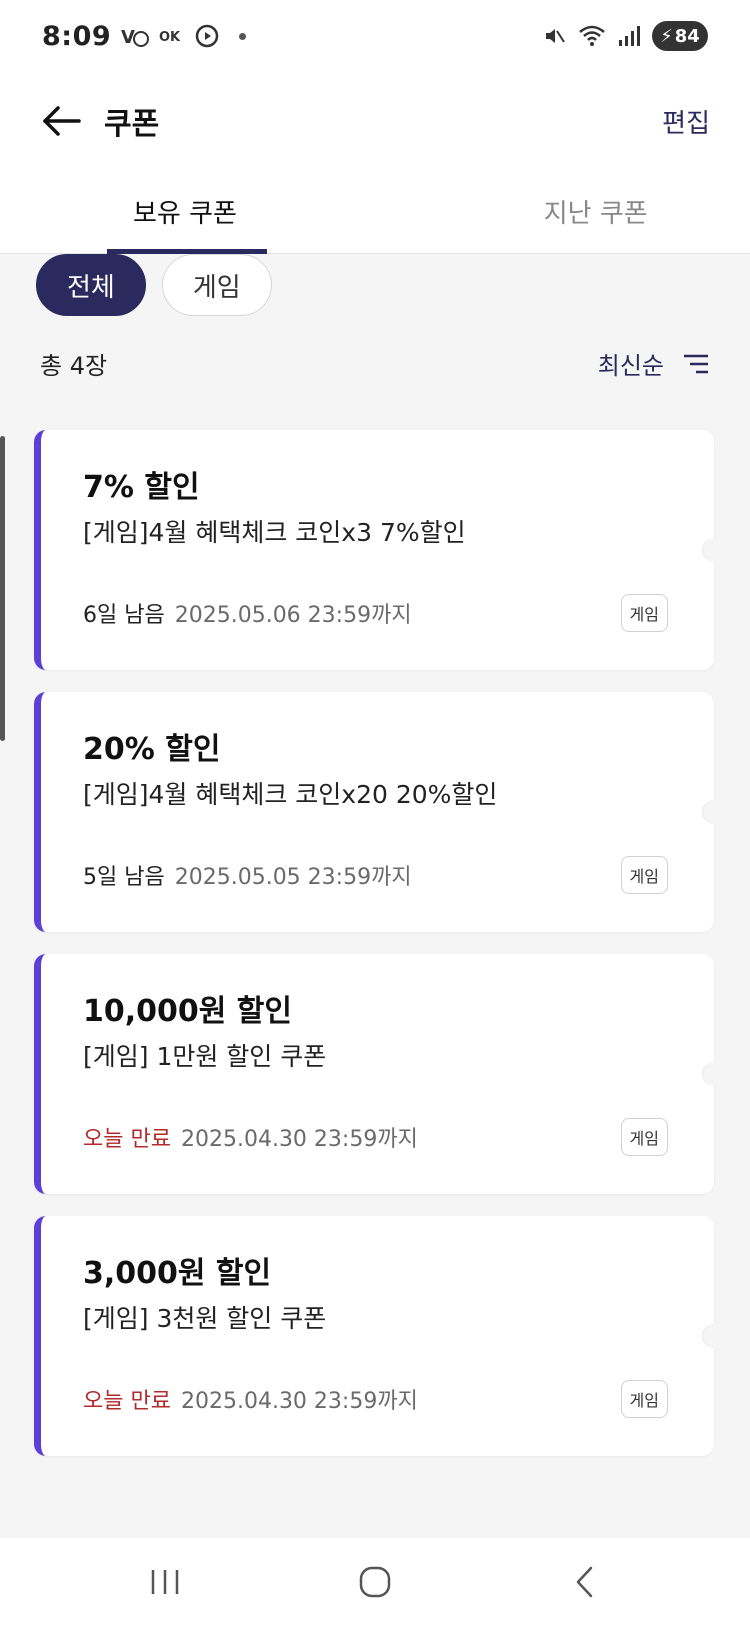  Describe the element at coordinates (152, 749) in the screenshot. I see `coupon-title: 20% 할인` at that location.